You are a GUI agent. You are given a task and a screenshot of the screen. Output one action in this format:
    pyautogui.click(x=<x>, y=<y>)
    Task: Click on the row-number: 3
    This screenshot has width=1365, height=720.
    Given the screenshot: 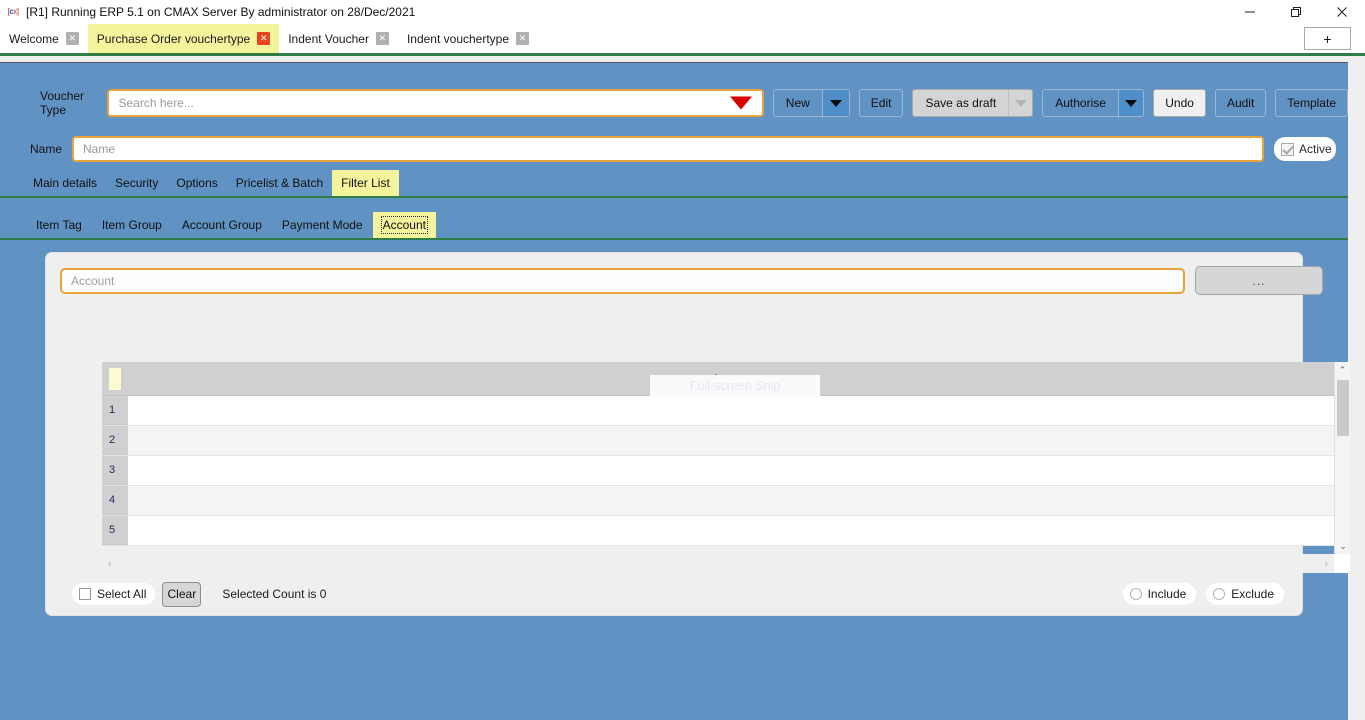 What is the action you would take?
    pyautogui.click(x=115, y=470)
    